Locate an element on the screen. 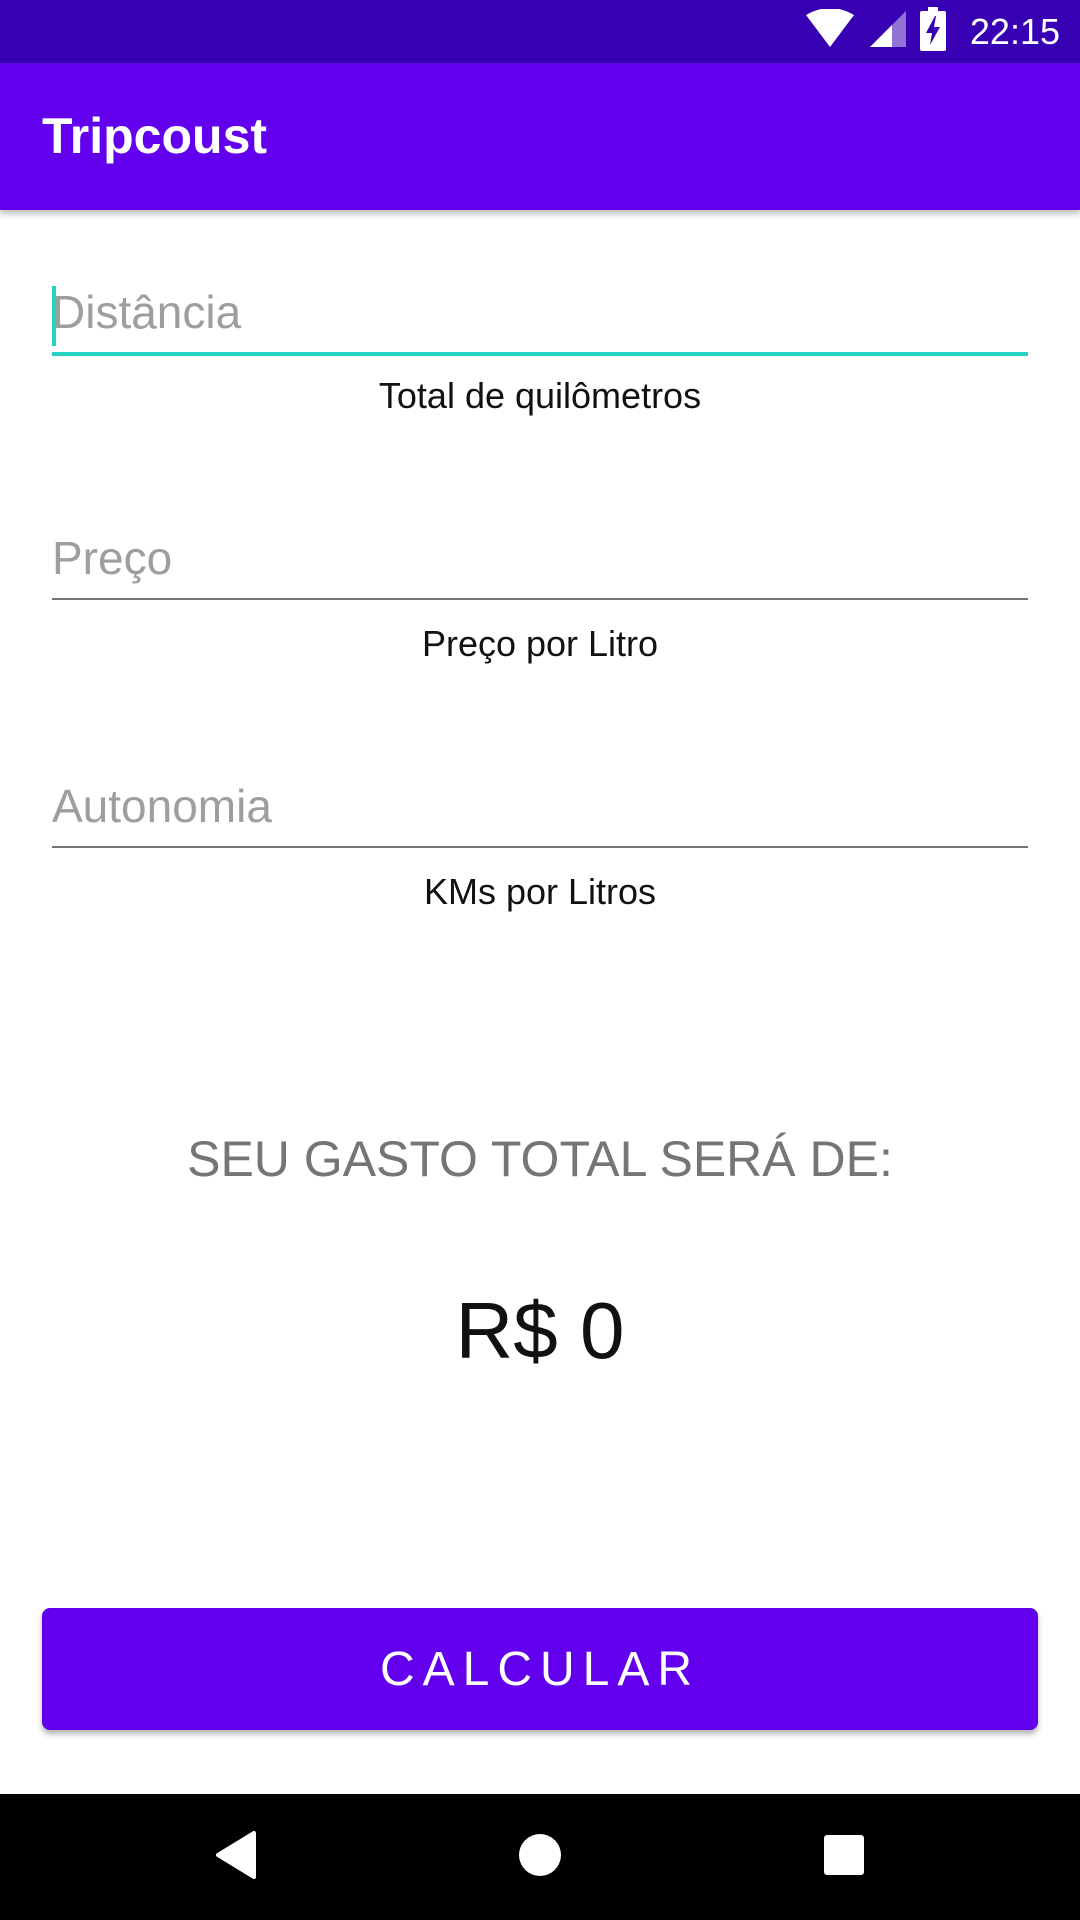  price-underline is located at coordinates (540, 599).